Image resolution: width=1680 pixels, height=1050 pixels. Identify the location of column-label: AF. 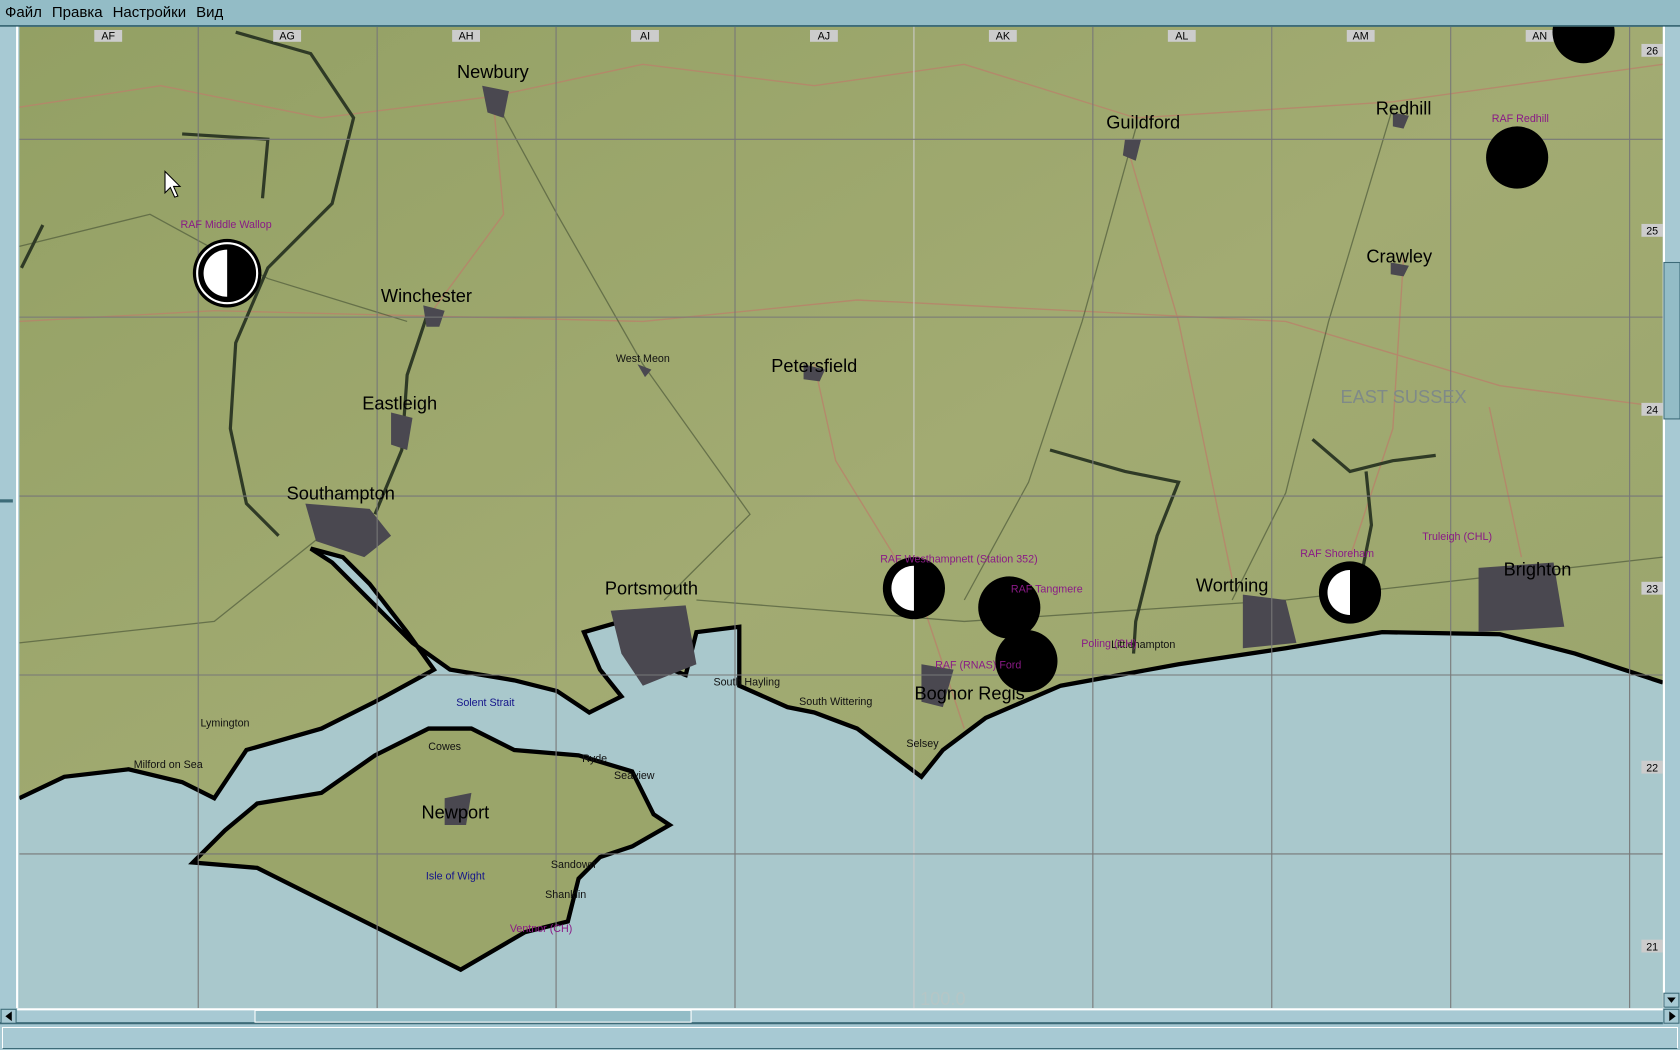
(108, 37).